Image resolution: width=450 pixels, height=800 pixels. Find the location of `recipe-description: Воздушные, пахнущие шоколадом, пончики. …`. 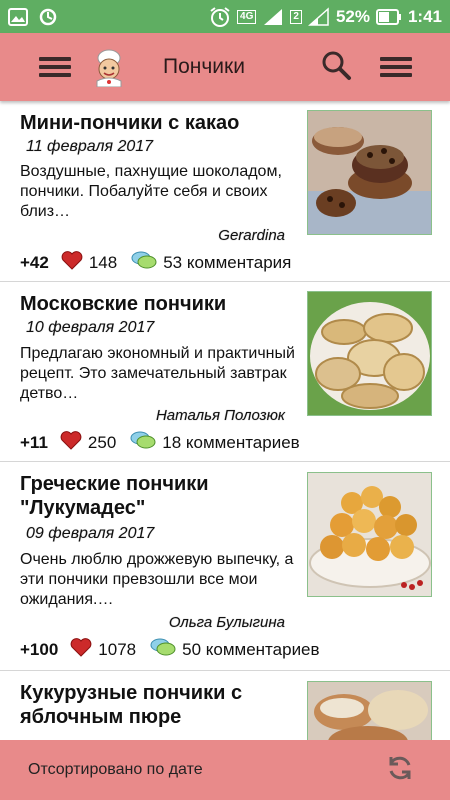

recipe-description: Воздушные, пахнущие шоколадом, пончики. … is located at coordinates (151, 191).